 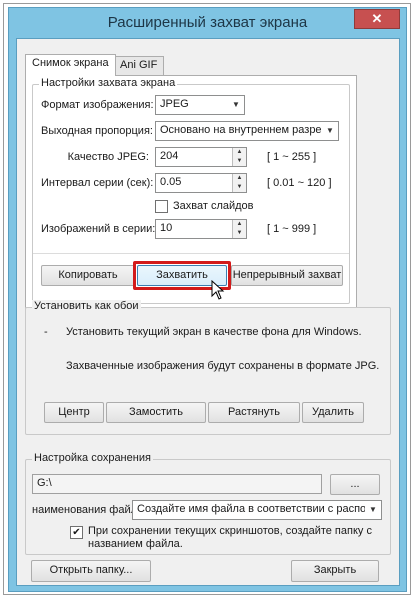 I want to click on divider, so click(x=191, y=253).